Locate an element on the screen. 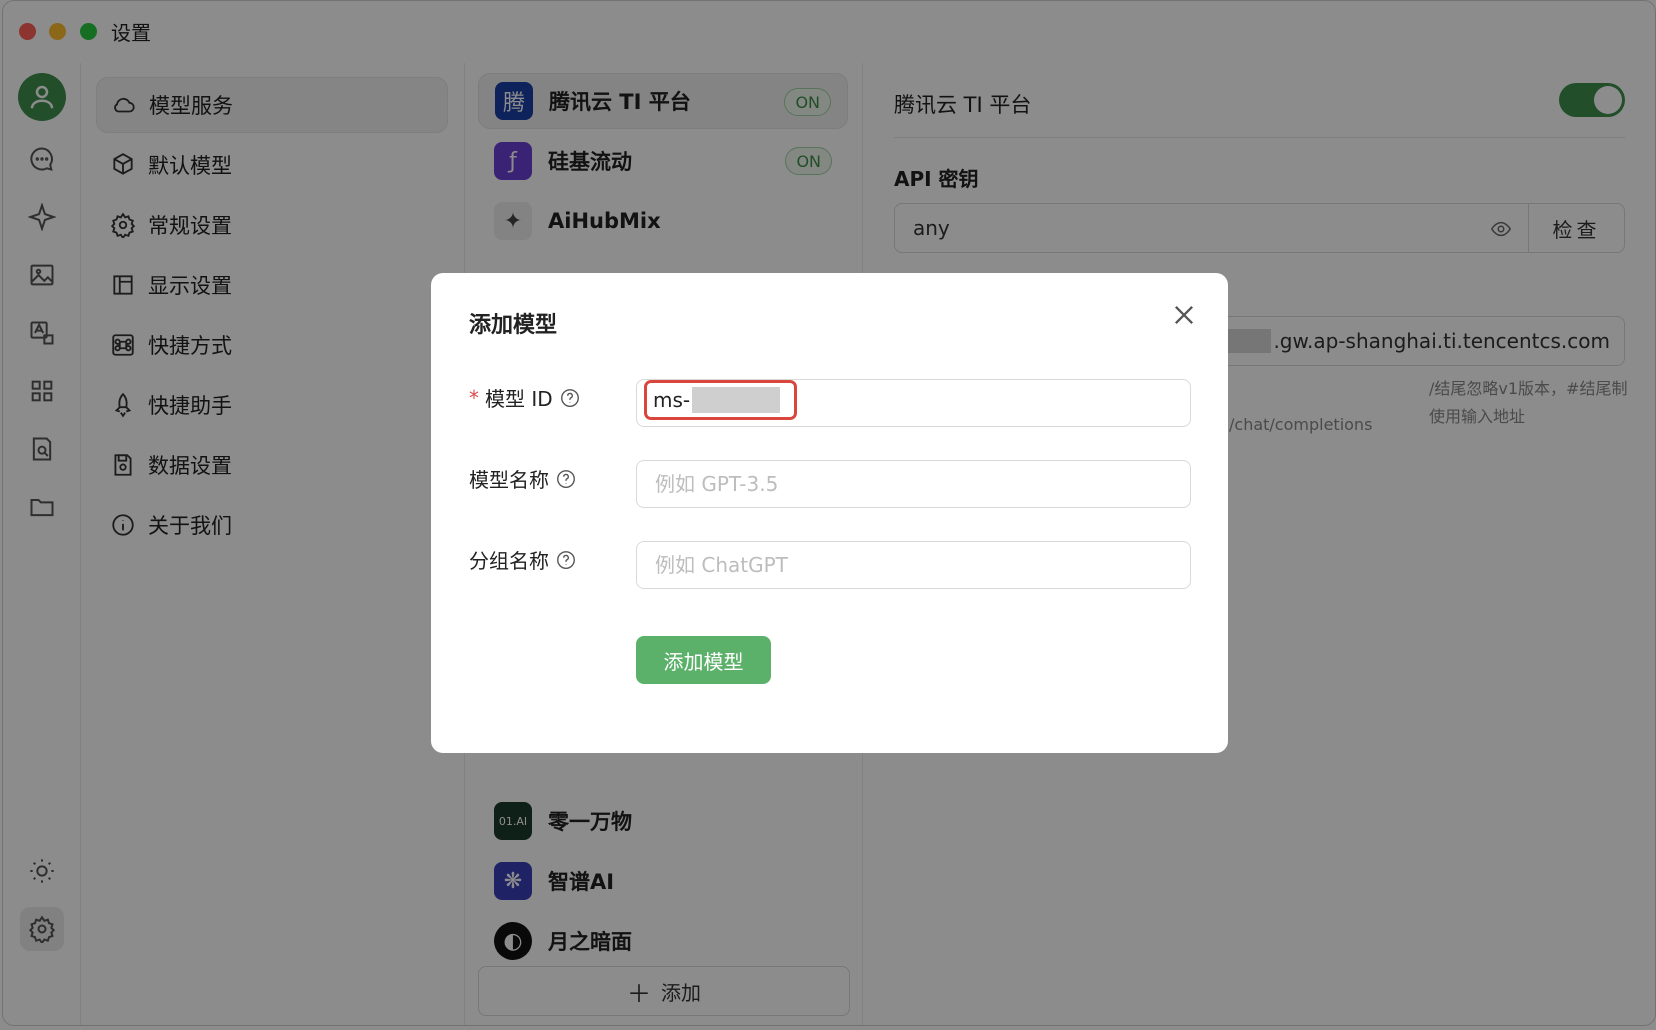  model-id-label: 模型 ID is located at coordinates (519, 399).